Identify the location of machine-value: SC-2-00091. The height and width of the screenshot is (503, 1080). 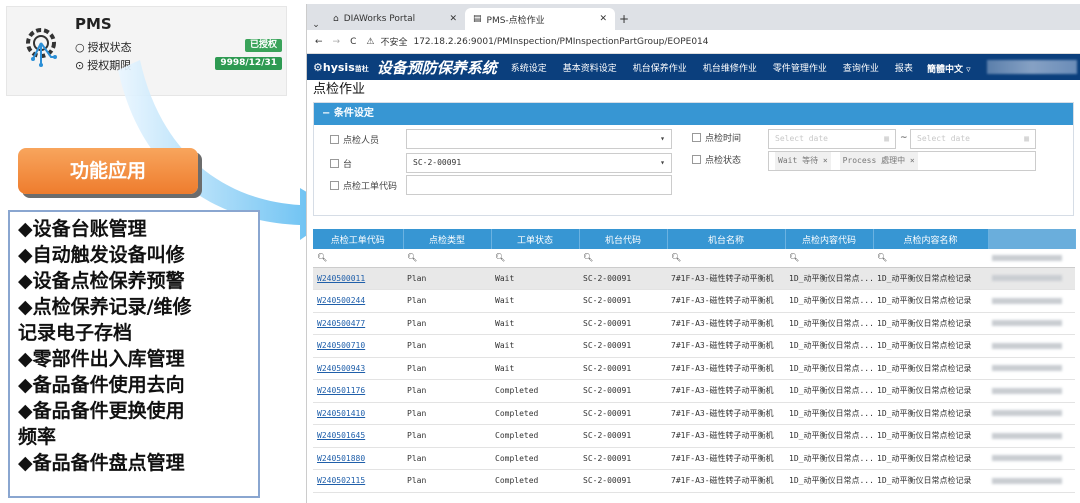
(437, 162).